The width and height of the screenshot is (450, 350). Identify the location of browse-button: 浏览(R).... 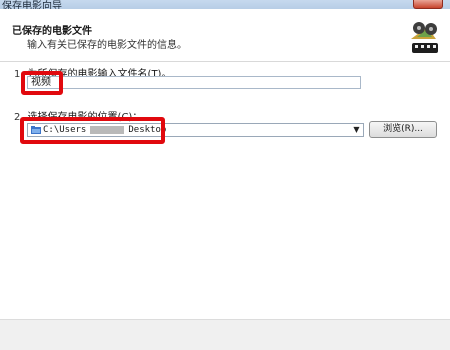
(403, 129).